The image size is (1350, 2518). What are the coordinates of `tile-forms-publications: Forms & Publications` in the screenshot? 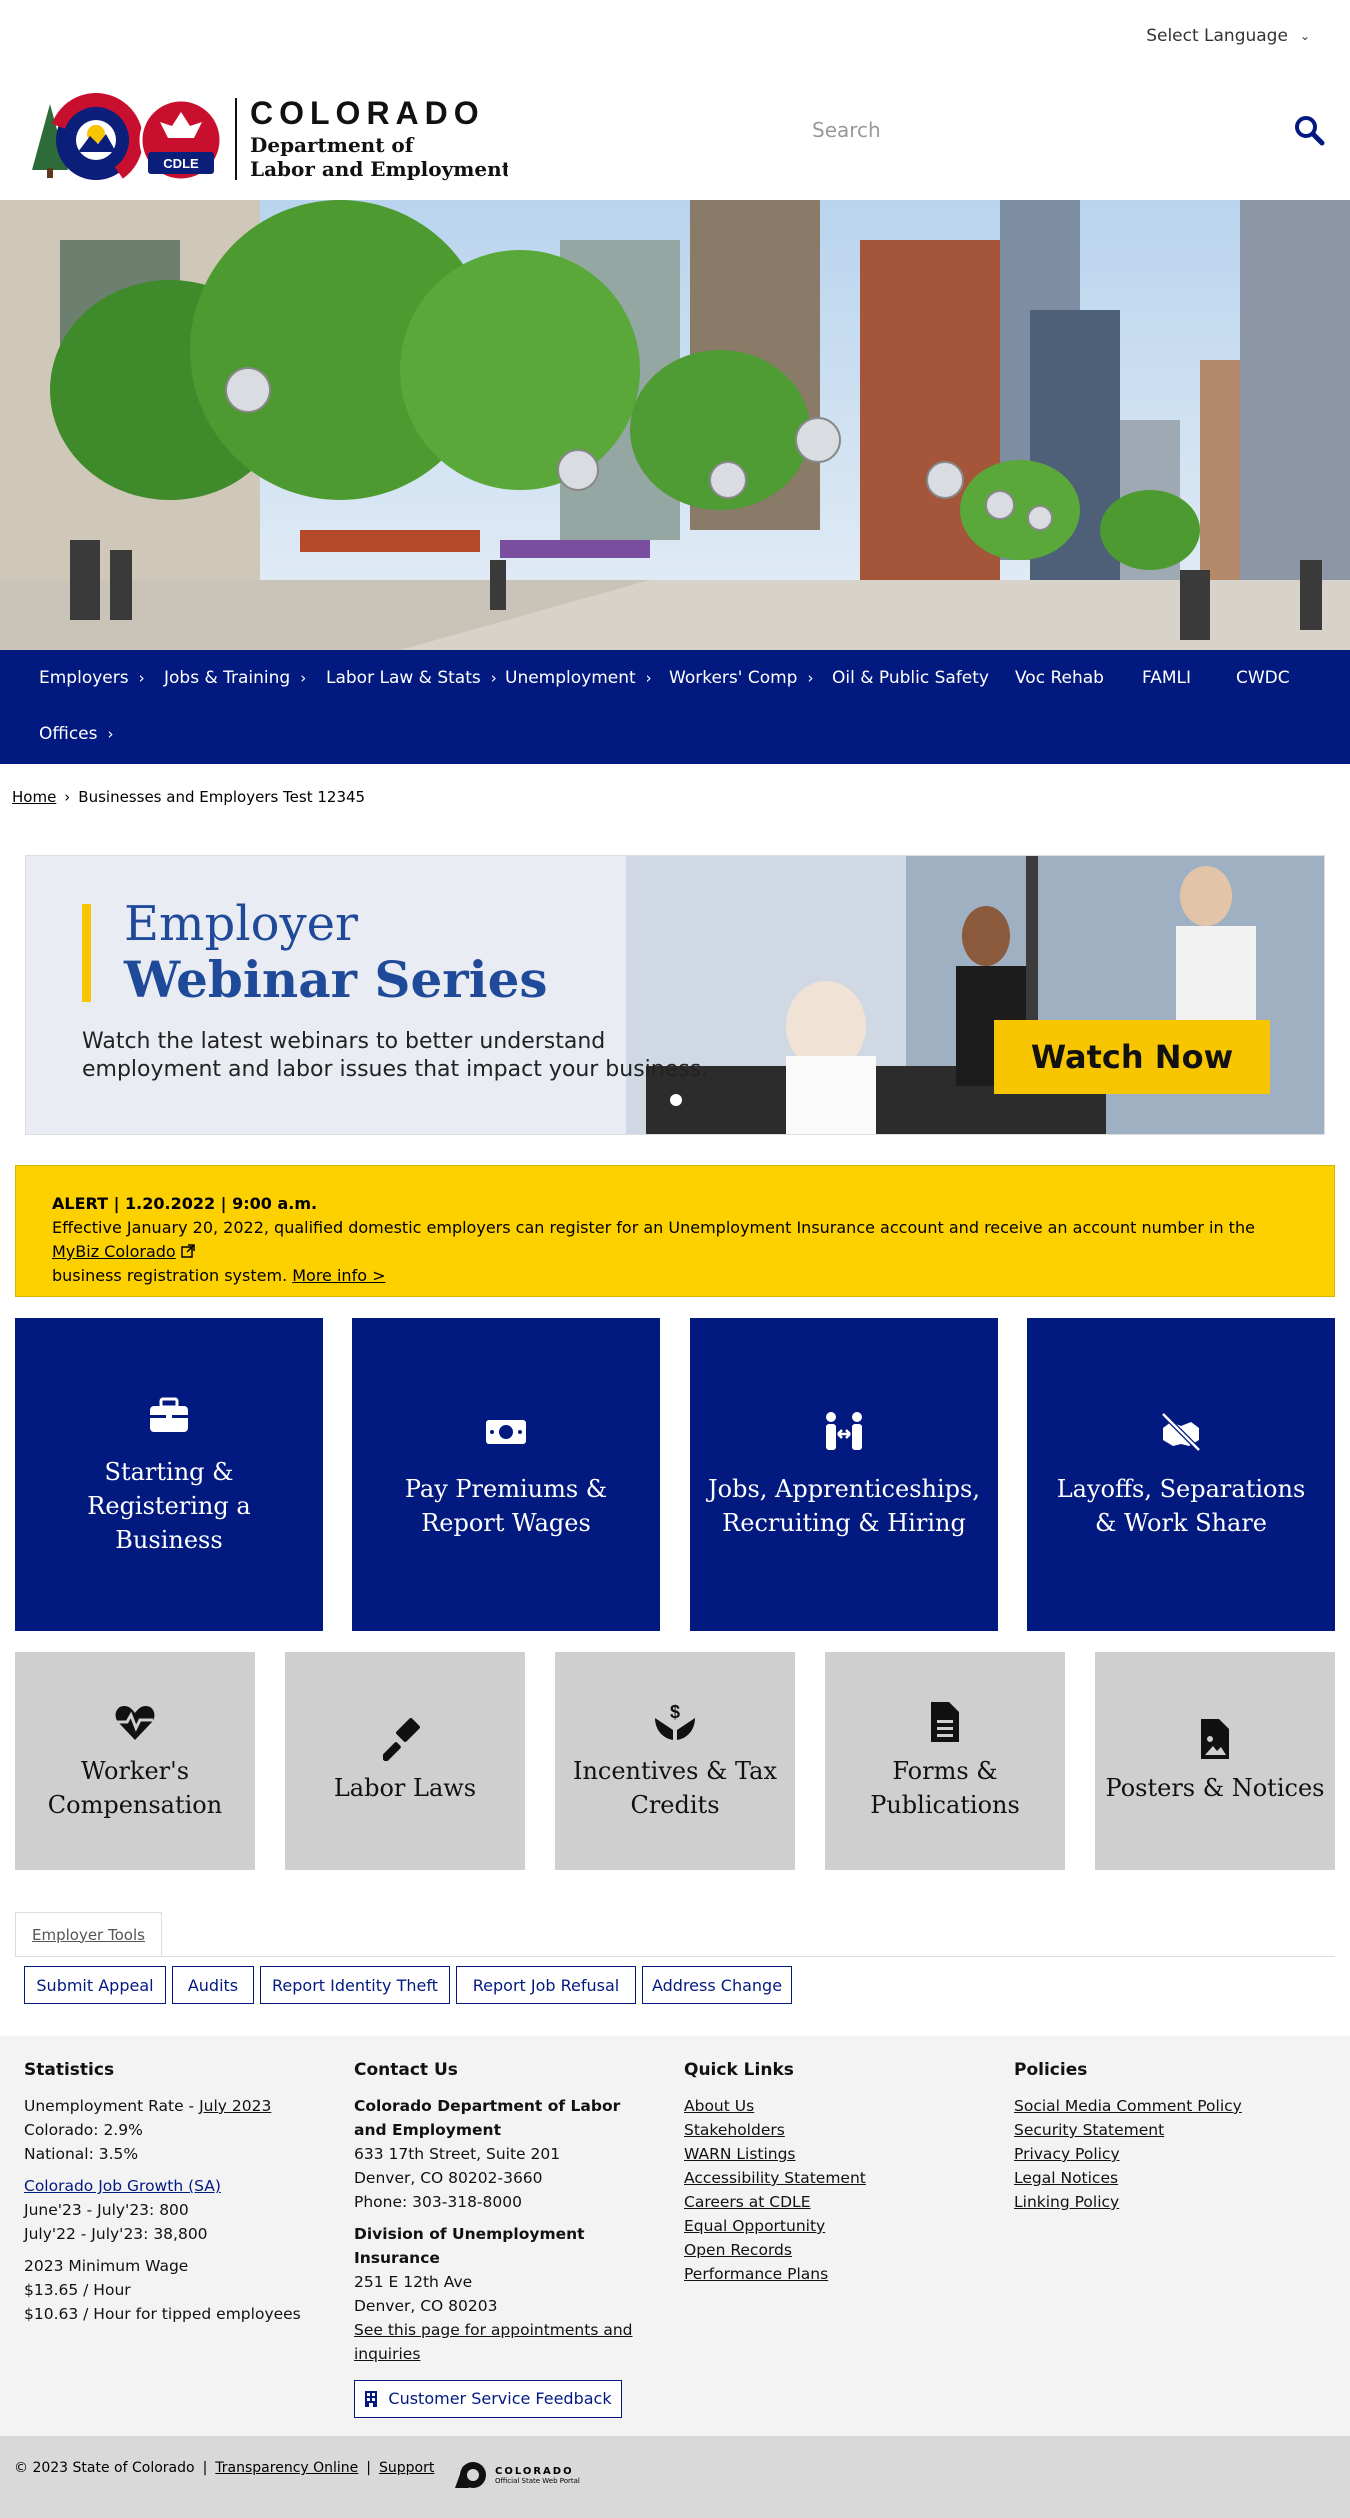 It's located at (945, 1761).